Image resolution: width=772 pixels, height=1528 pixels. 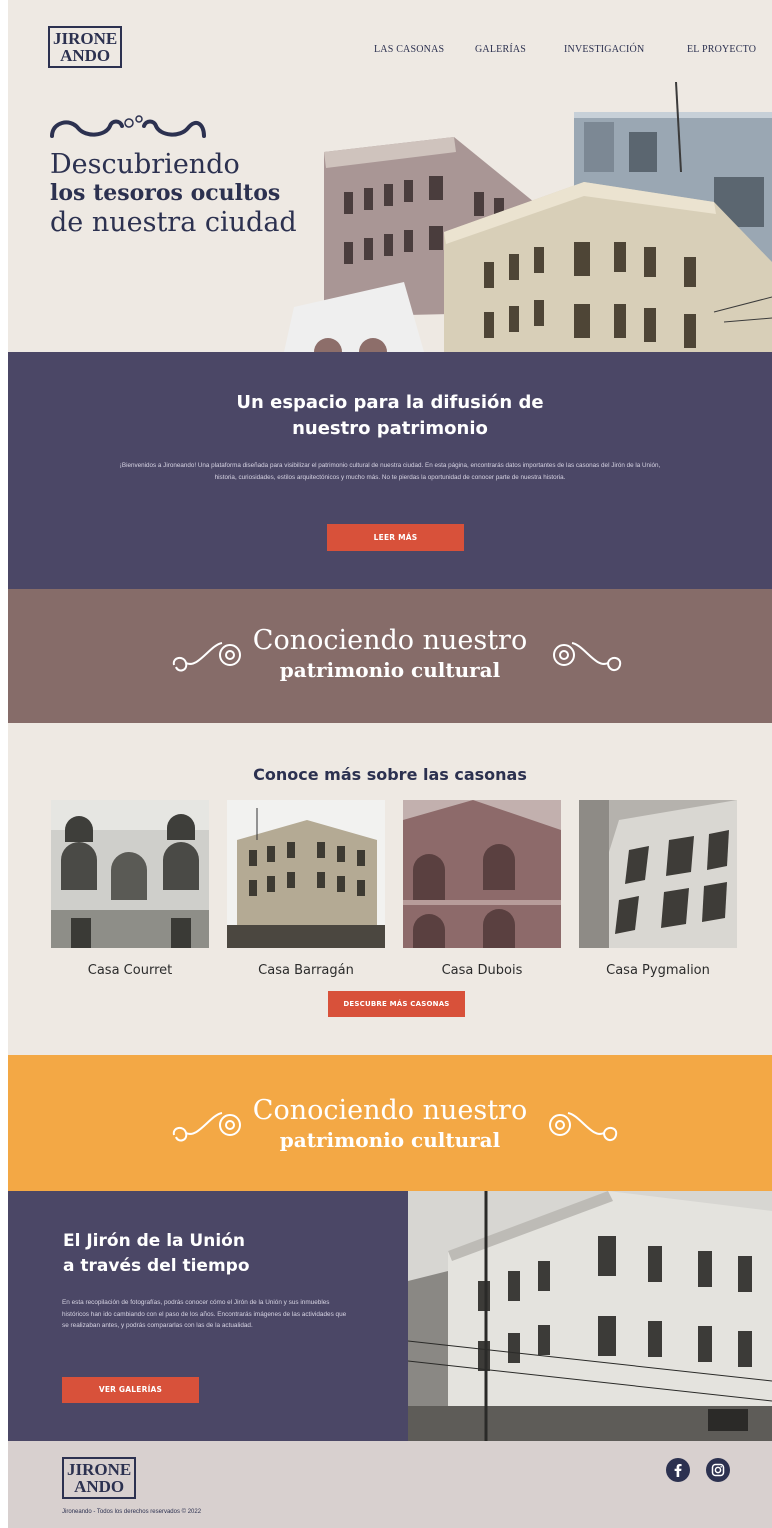 I want to click on casa-card: Casa Pygmalion, so click(x=658, y=889).